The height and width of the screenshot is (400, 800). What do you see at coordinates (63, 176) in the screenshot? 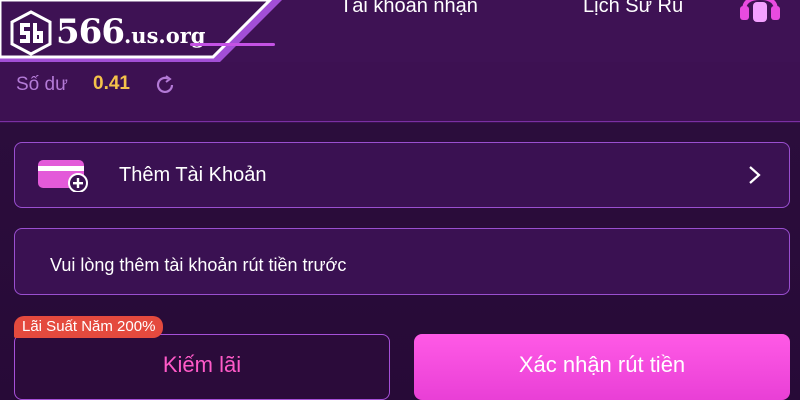
I see `wallet-add-icon` at bounding box center [63, 176].